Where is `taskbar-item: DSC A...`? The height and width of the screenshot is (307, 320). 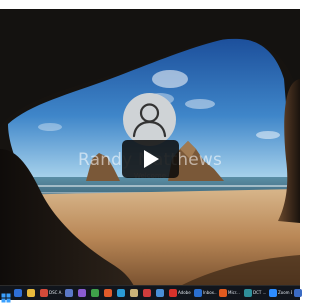
taskbar-item: DSC A... is located at coordinates (51, 293).